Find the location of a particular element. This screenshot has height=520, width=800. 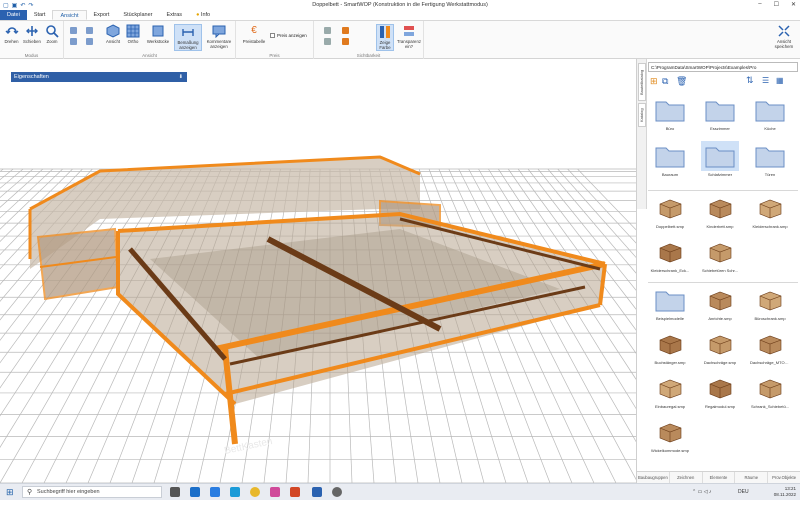

workpiece-icon is located at coordinates (158, 31).